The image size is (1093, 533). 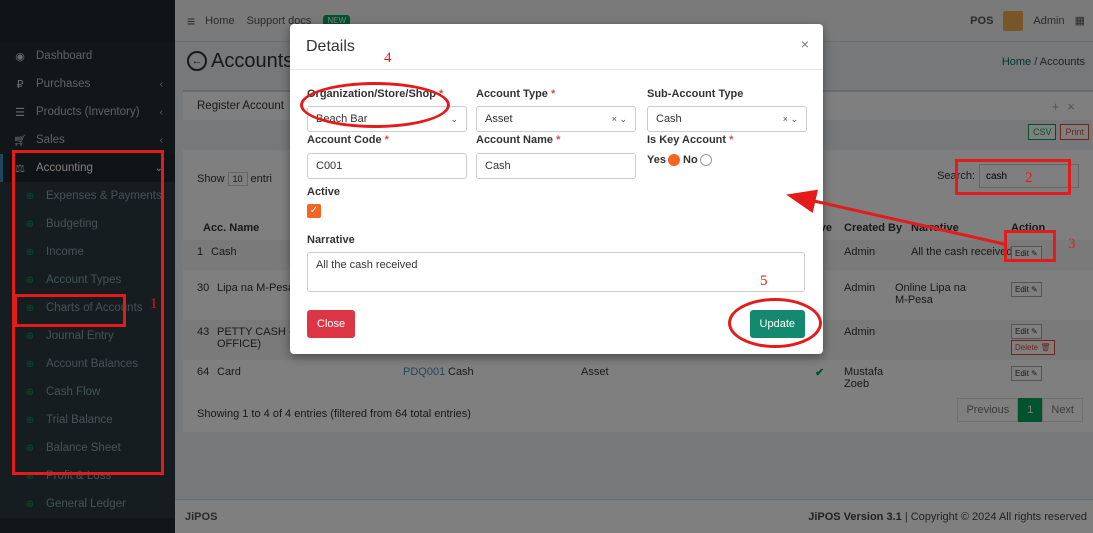 I want to click on account-type-label: Account Type *, so click(x=516, y=94).